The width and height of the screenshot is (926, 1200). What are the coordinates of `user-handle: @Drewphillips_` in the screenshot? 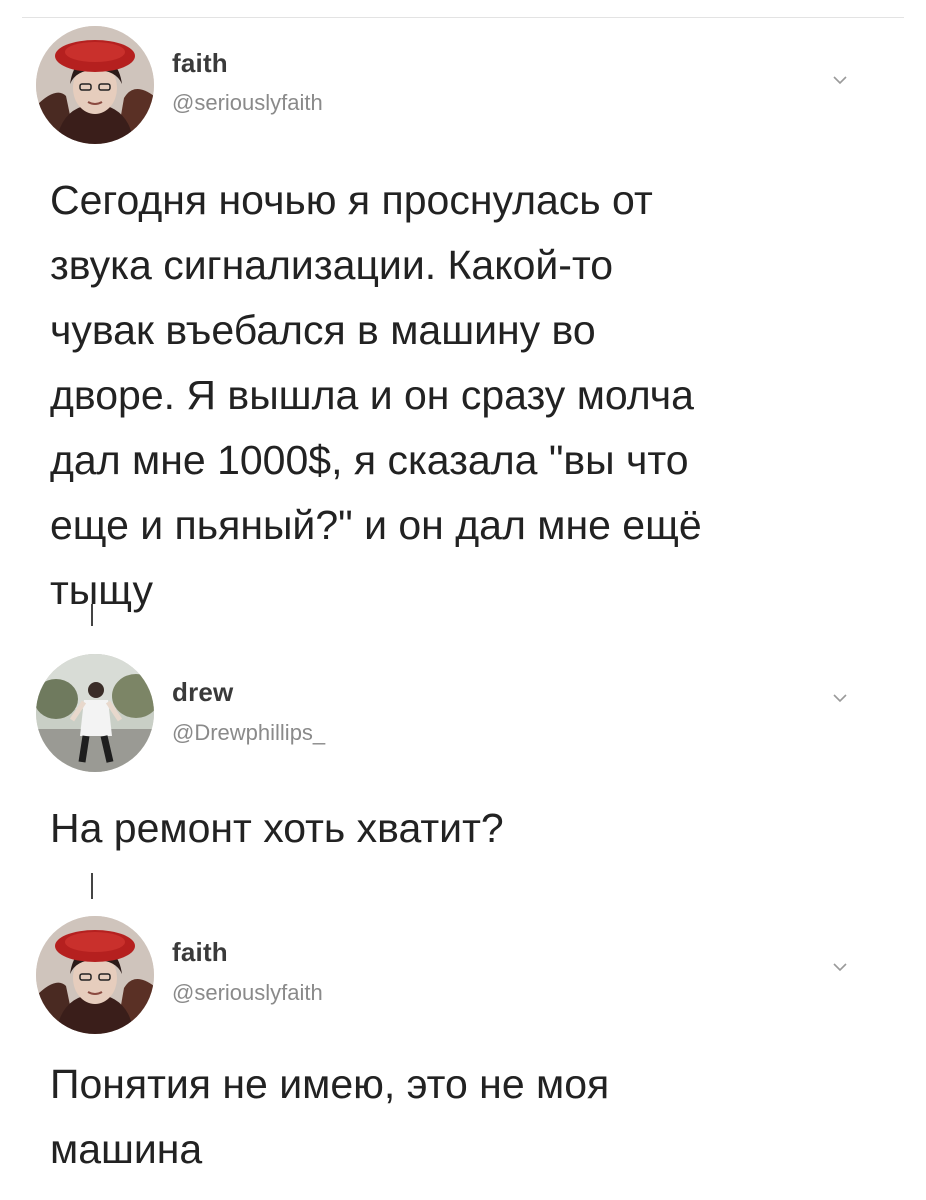 It's located at (248, 733).